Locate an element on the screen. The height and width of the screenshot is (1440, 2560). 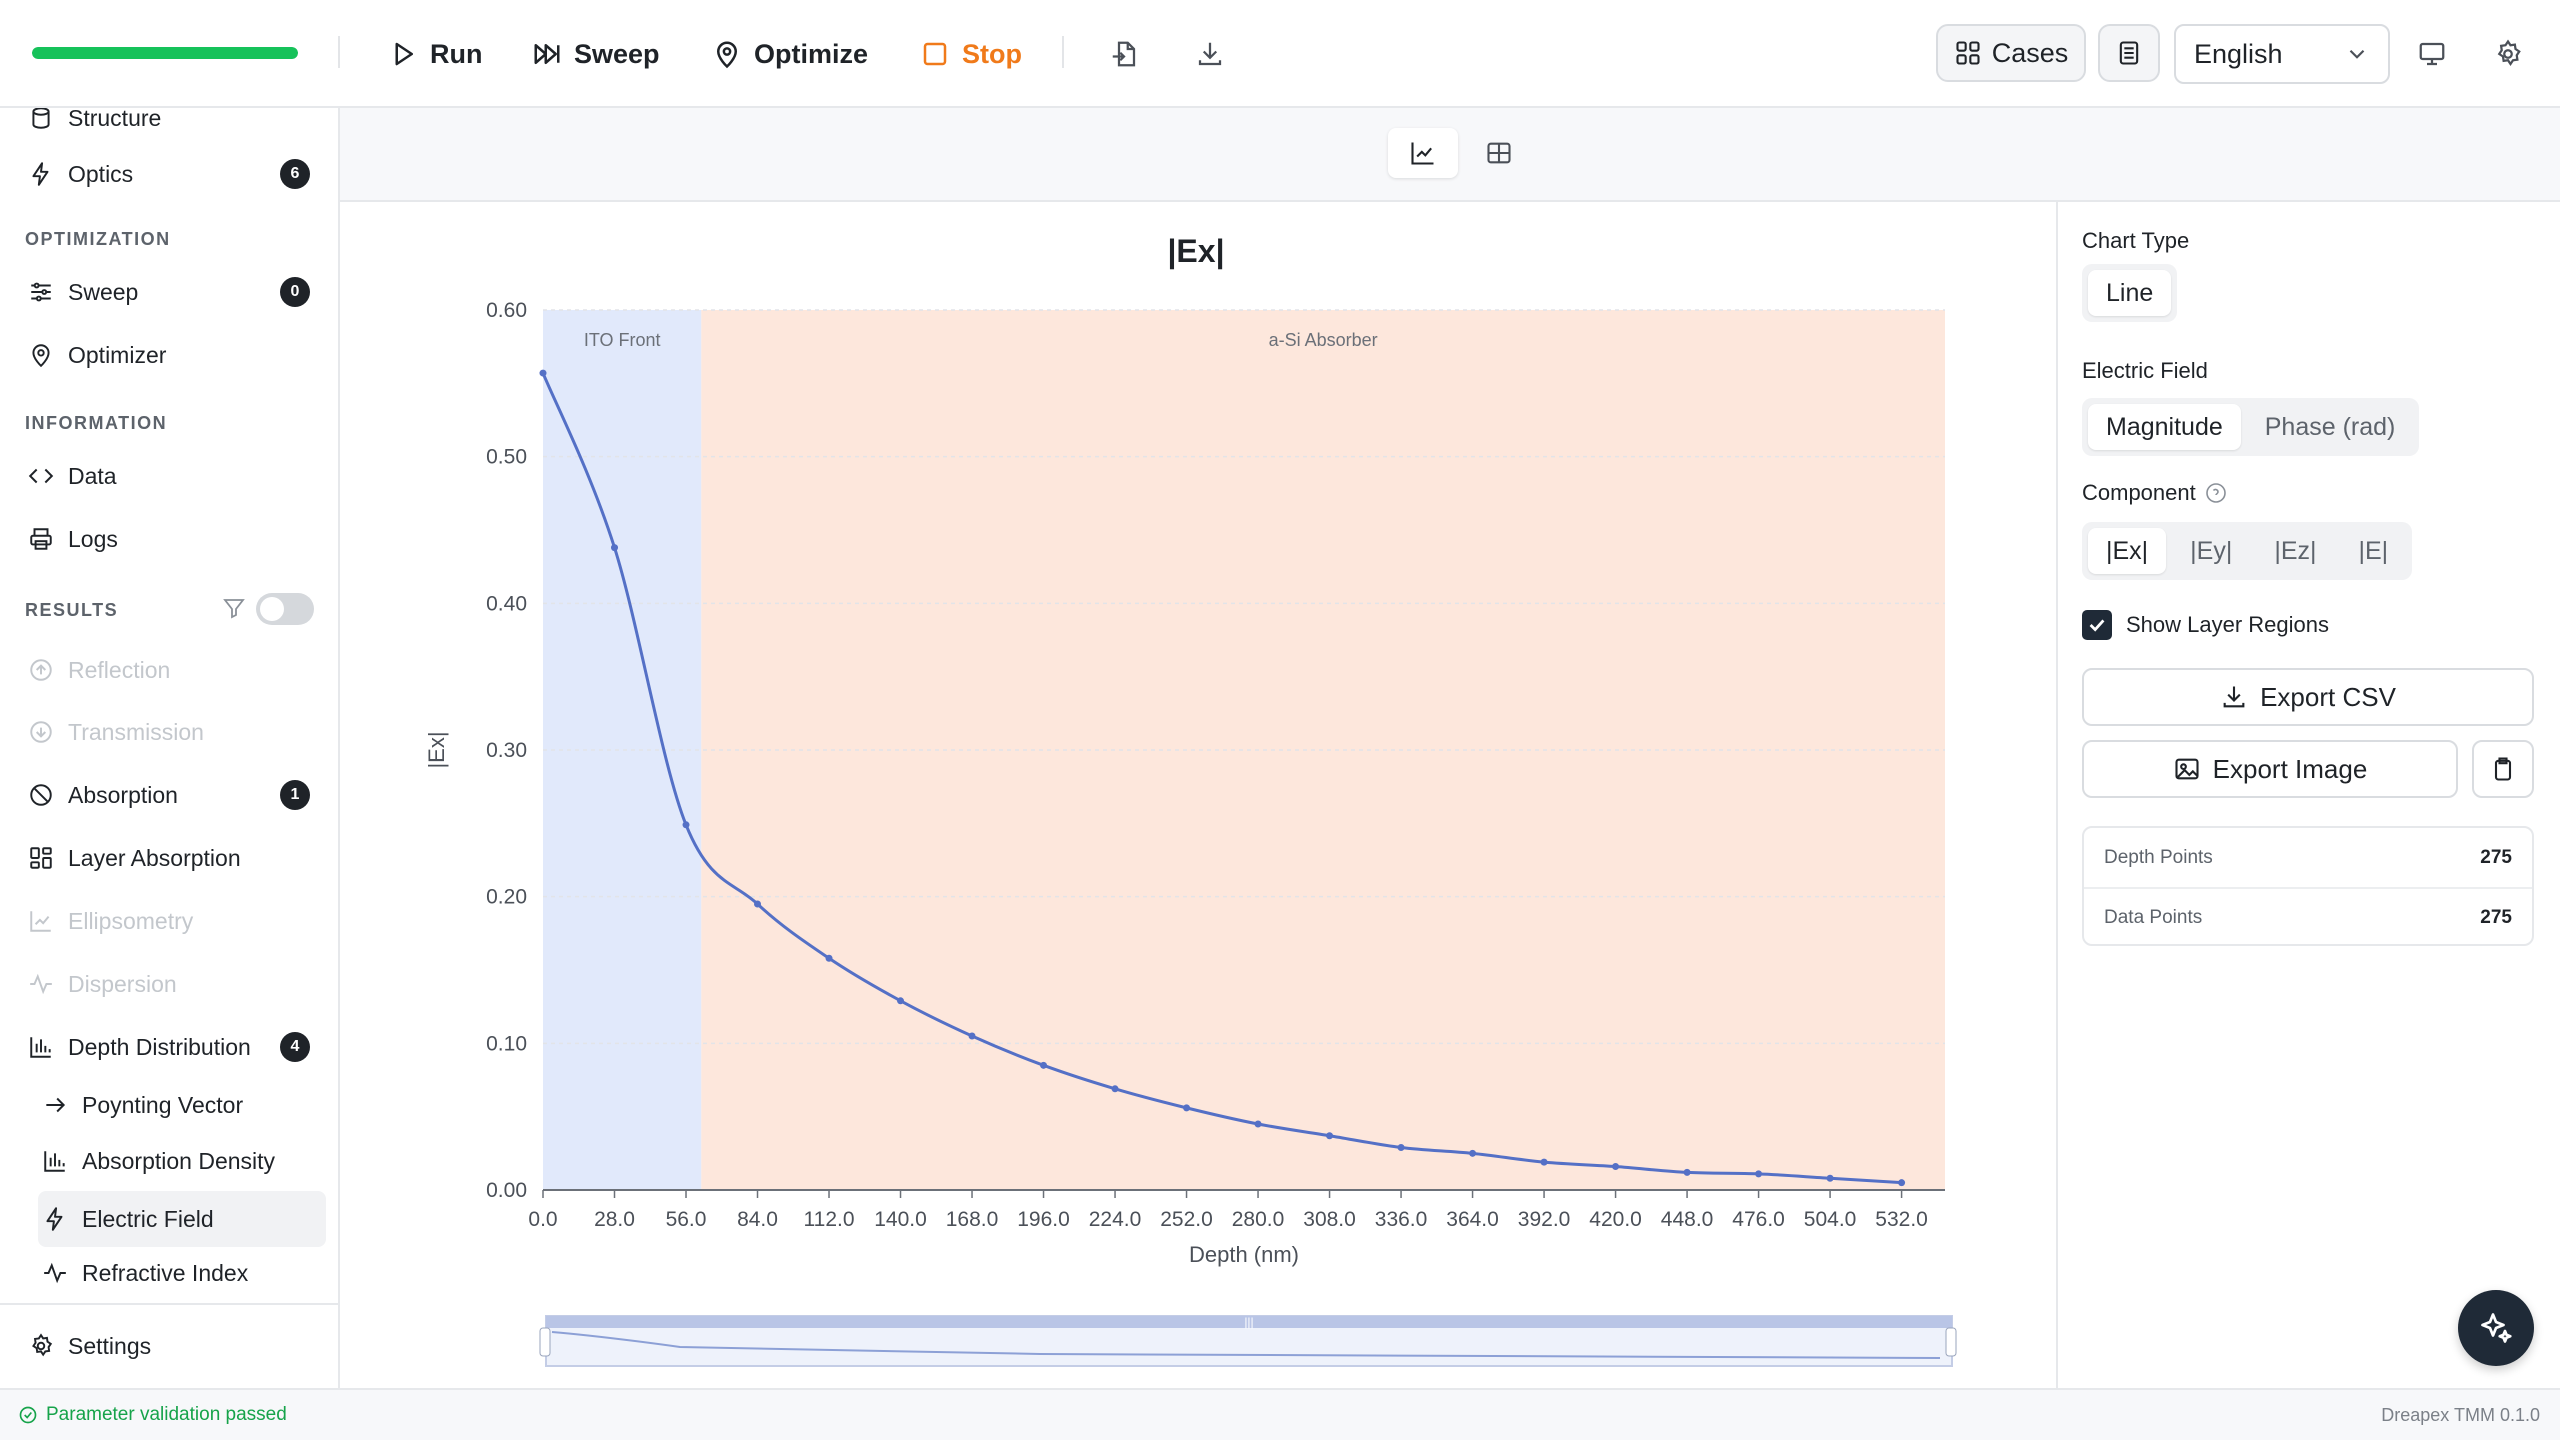
x-tick-label: 448.0 is located at coordinates (1687, 1219).